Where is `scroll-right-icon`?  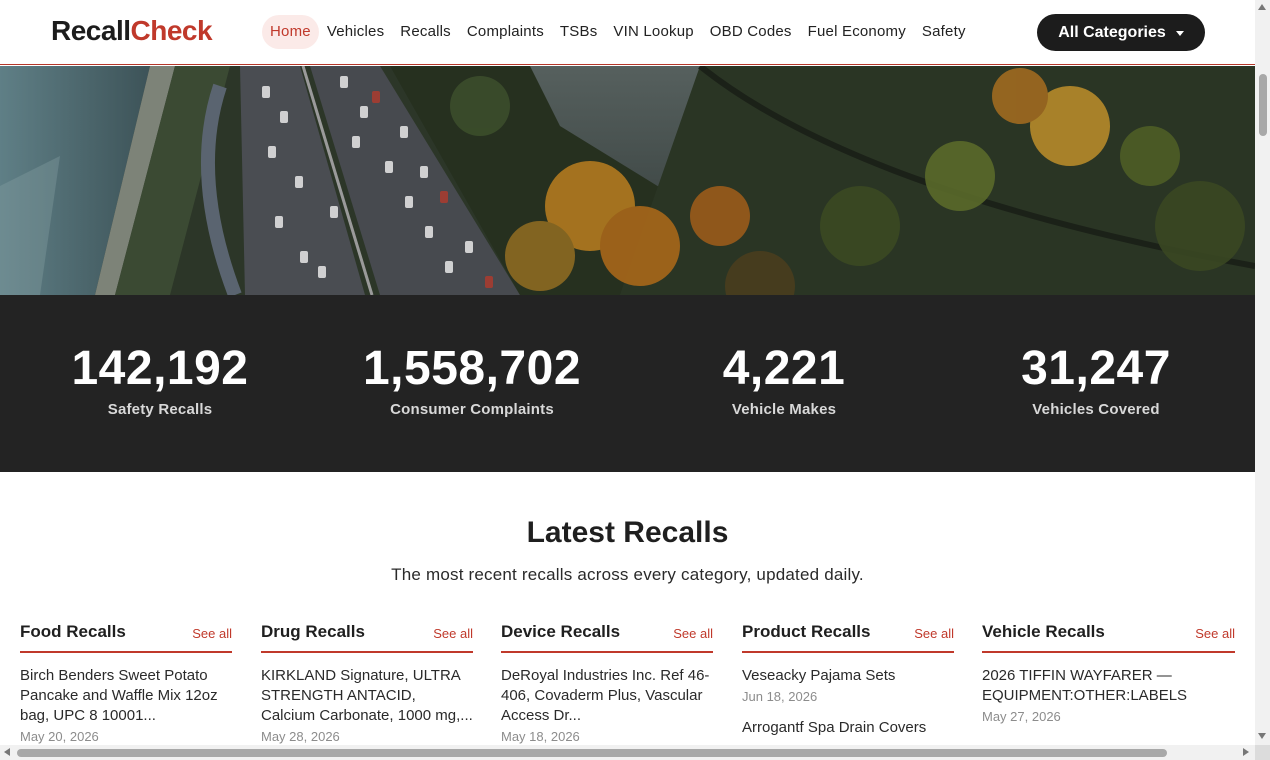
scroll-right-icon is located at coordinates (1246, 752).